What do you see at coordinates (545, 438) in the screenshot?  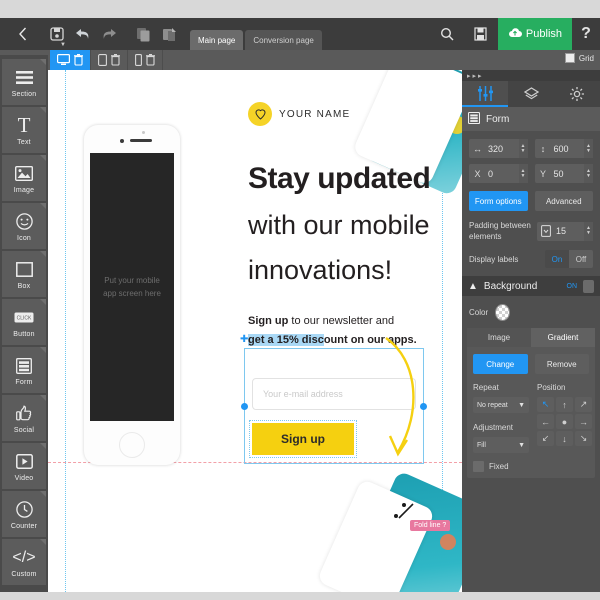 I see `position-bottom-left: ↙` at bounding box center [545, 438].